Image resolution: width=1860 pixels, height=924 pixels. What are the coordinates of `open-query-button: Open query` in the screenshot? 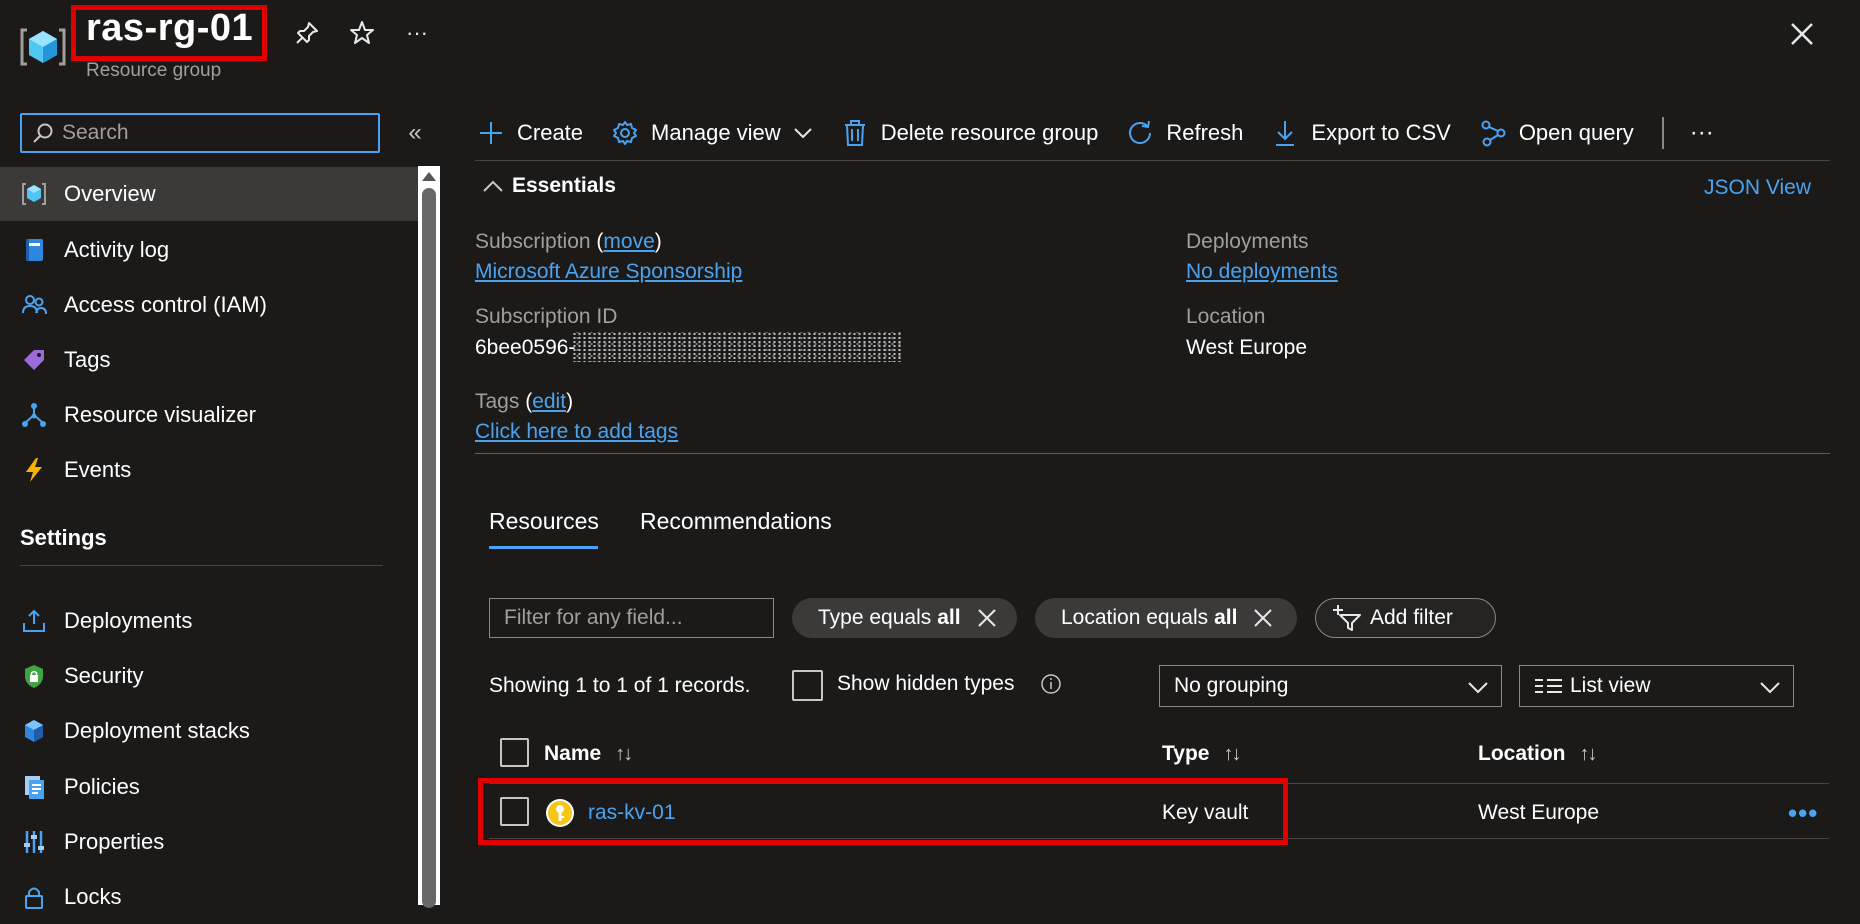 It's located at (1555, 133).